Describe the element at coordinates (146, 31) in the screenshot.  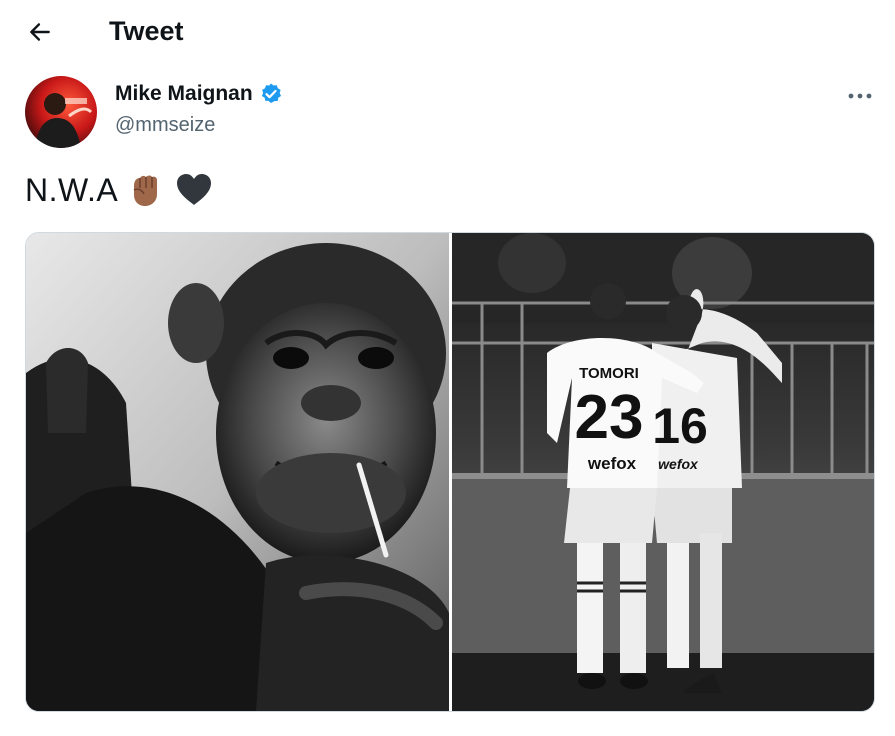
I see `page-title: Tweet` at that location.